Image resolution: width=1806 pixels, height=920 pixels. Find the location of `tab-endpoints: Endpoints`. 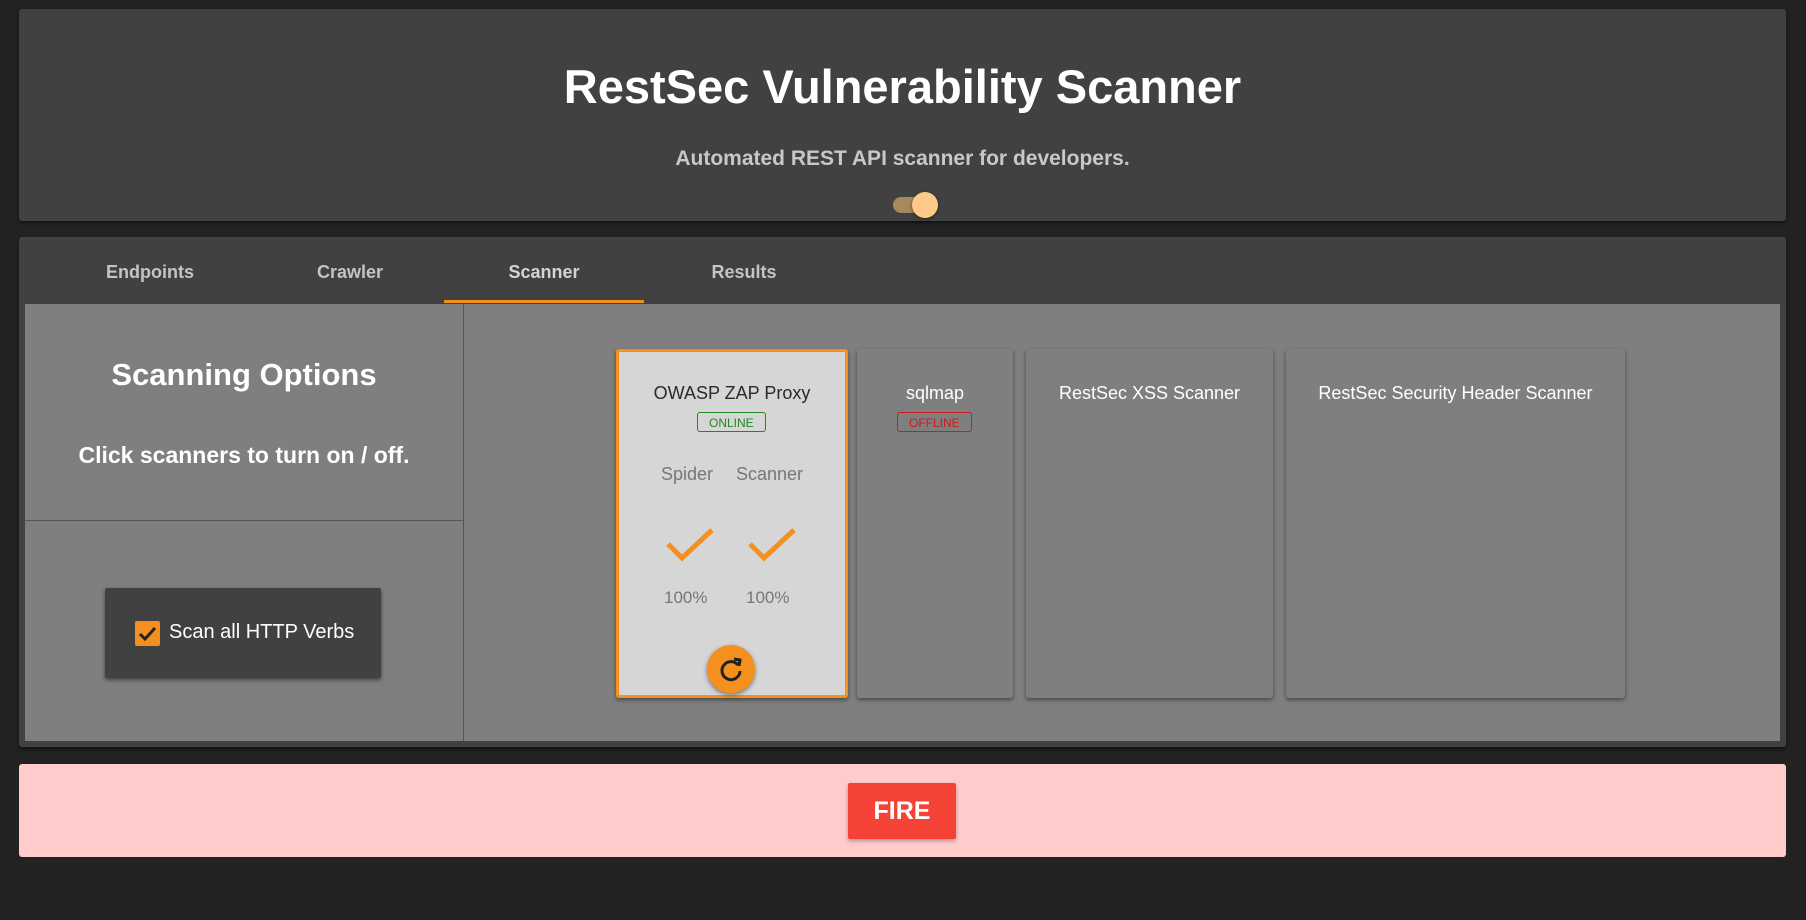

tab-endpoints: Endpoints is located at coordinates (150, 270).